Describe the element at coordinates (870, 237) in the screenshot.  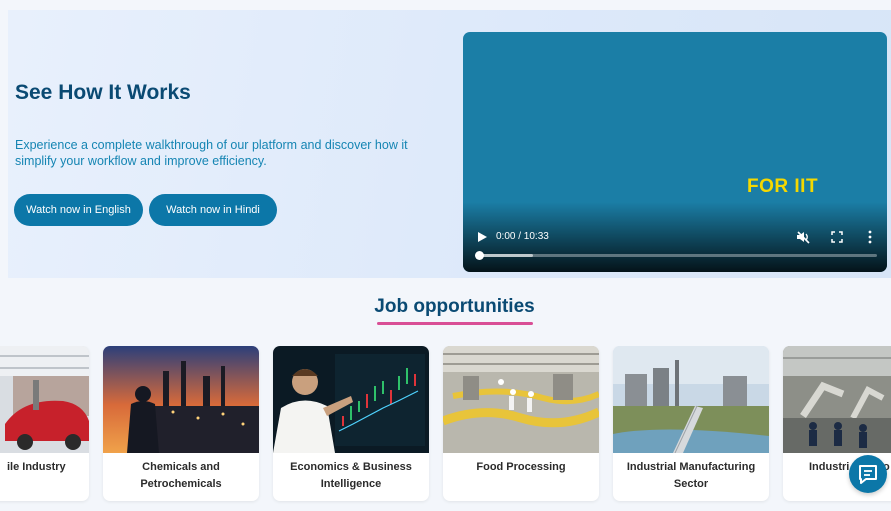
I see `more-options-icon` at that location.